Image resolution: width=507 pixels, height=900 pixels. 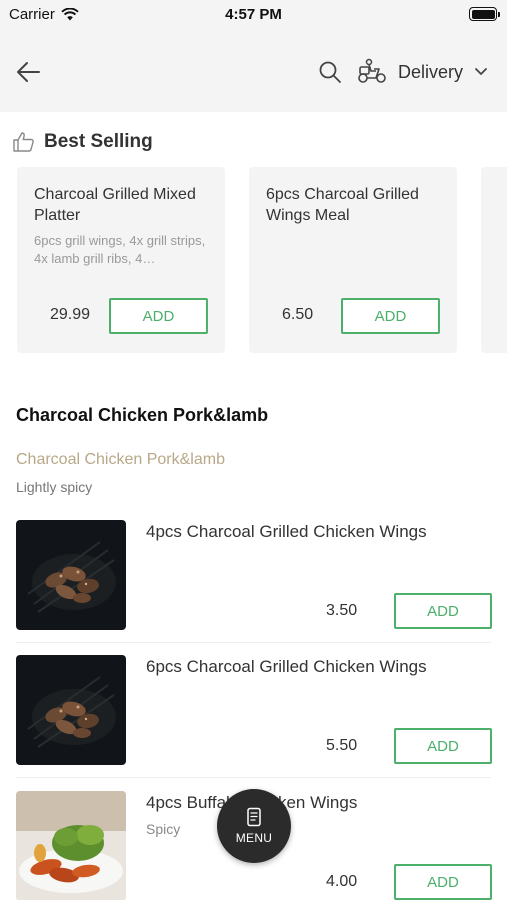 I want to click on best-selling-header: Best Selling, so click(x=82, y=142).